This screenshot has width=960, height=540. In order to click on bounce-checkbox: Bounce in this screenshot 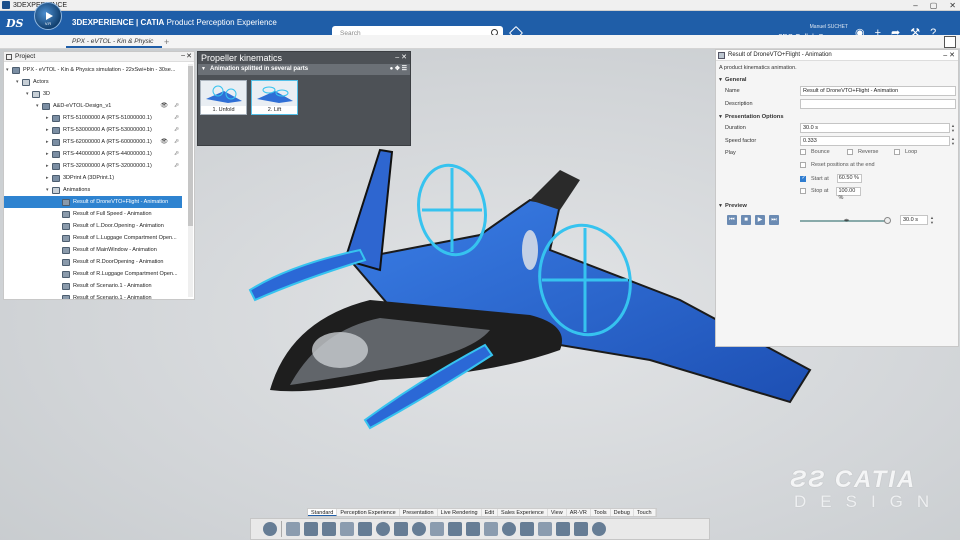, I will do `click(815, 152)`.